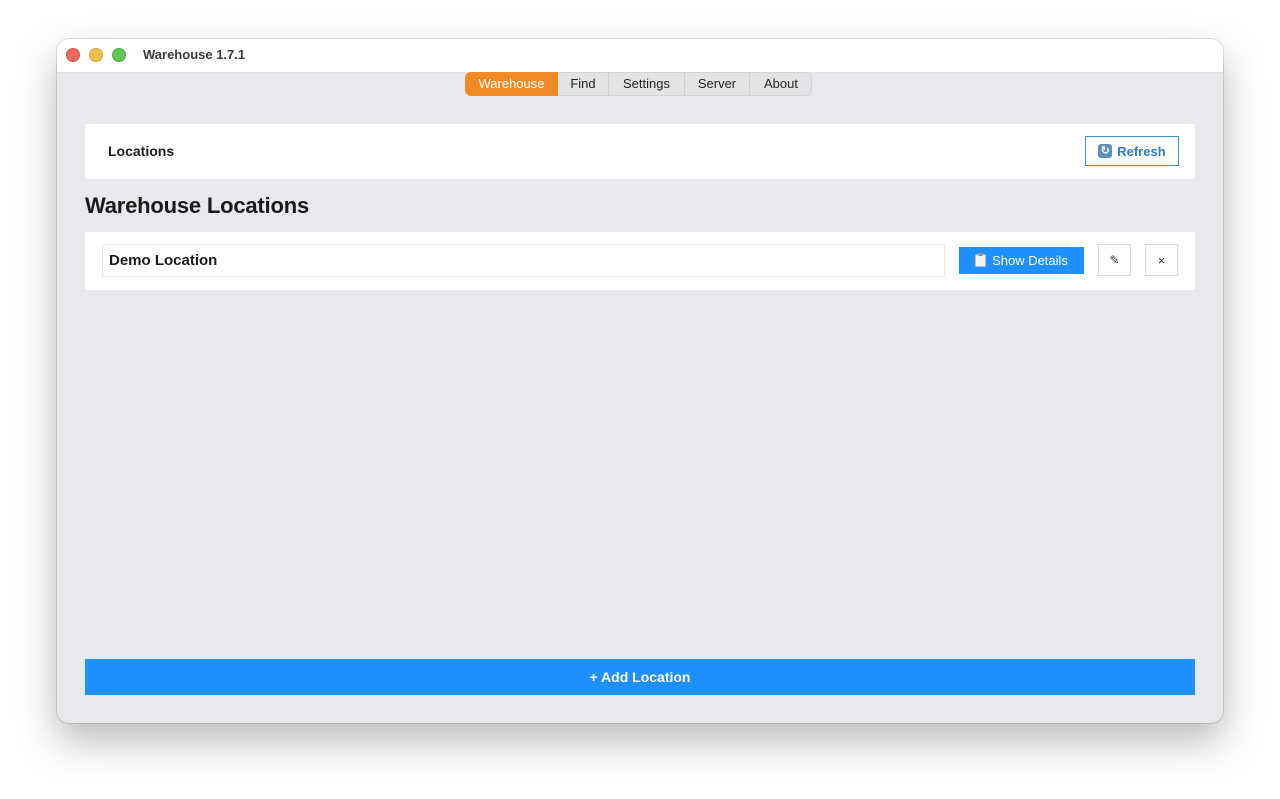 This screenshot has width=1280, height=799. Describe the element at coordinates (73, 55) in the screenshot. I see `close-window-button` at that location.